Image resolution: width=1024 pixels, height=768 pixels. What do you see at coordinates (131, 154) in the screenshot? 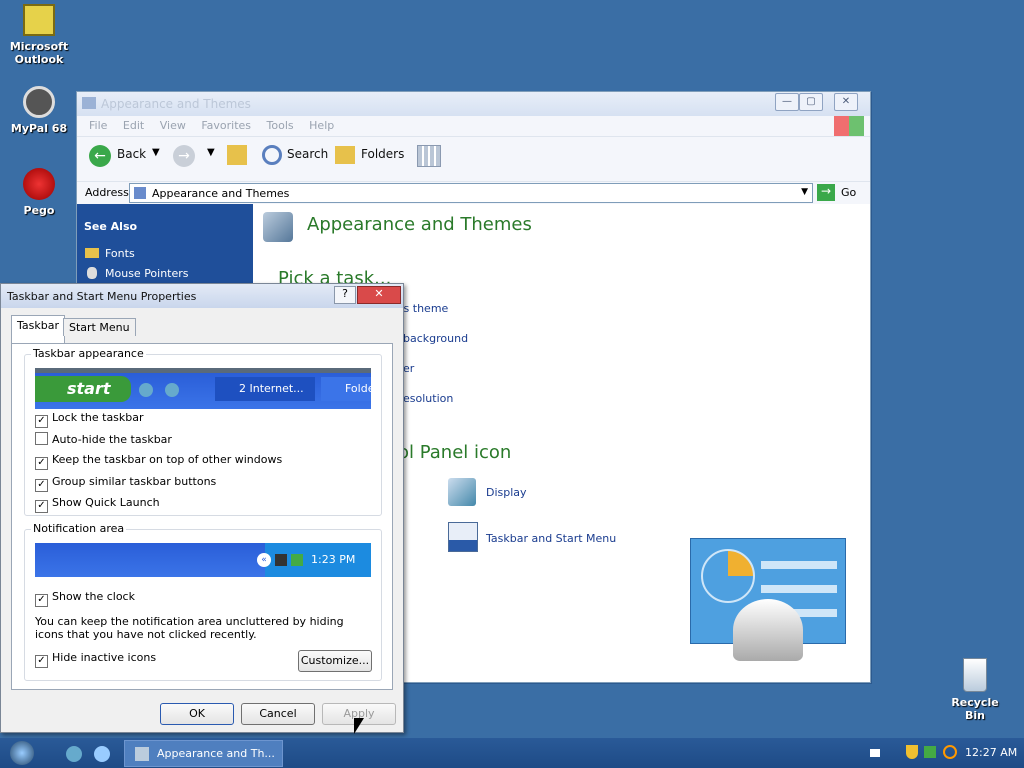
I see `back-button: Back` at bounding box center [131, 154].